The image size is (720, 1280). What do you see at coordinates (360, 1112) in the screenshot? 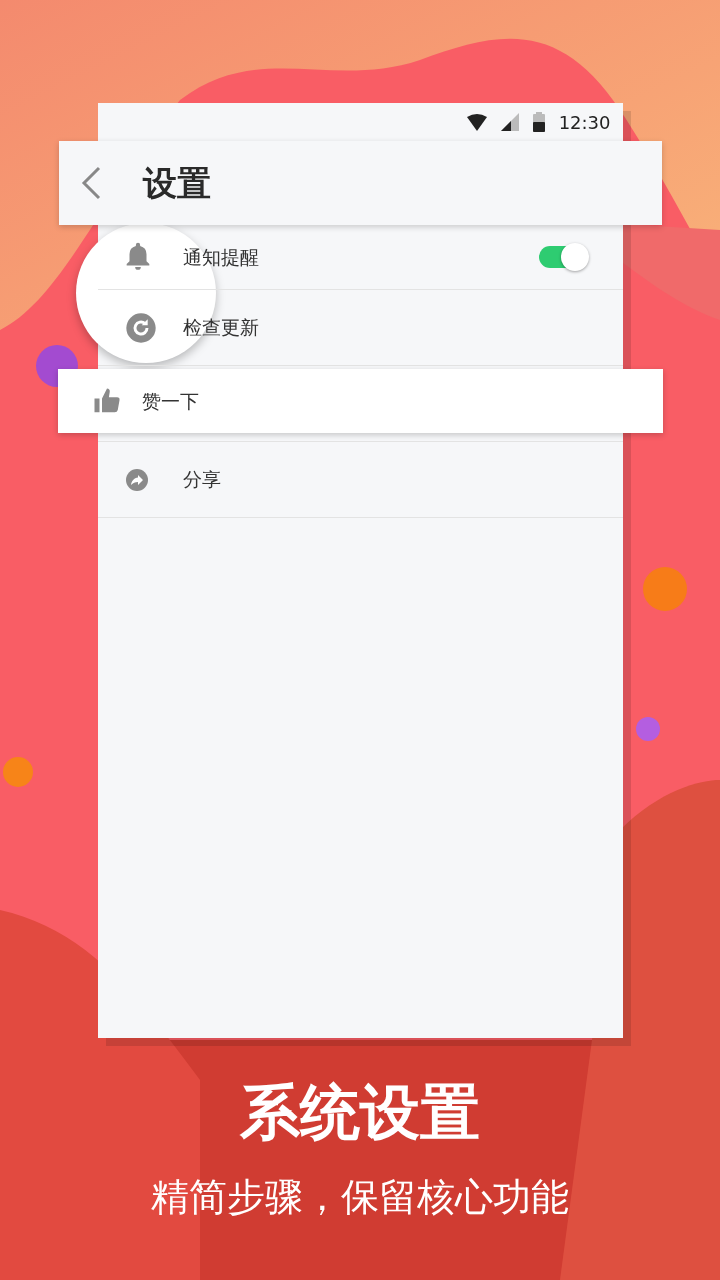
I see `caption-title: 系统设置` at bounding box center [360, 1112].